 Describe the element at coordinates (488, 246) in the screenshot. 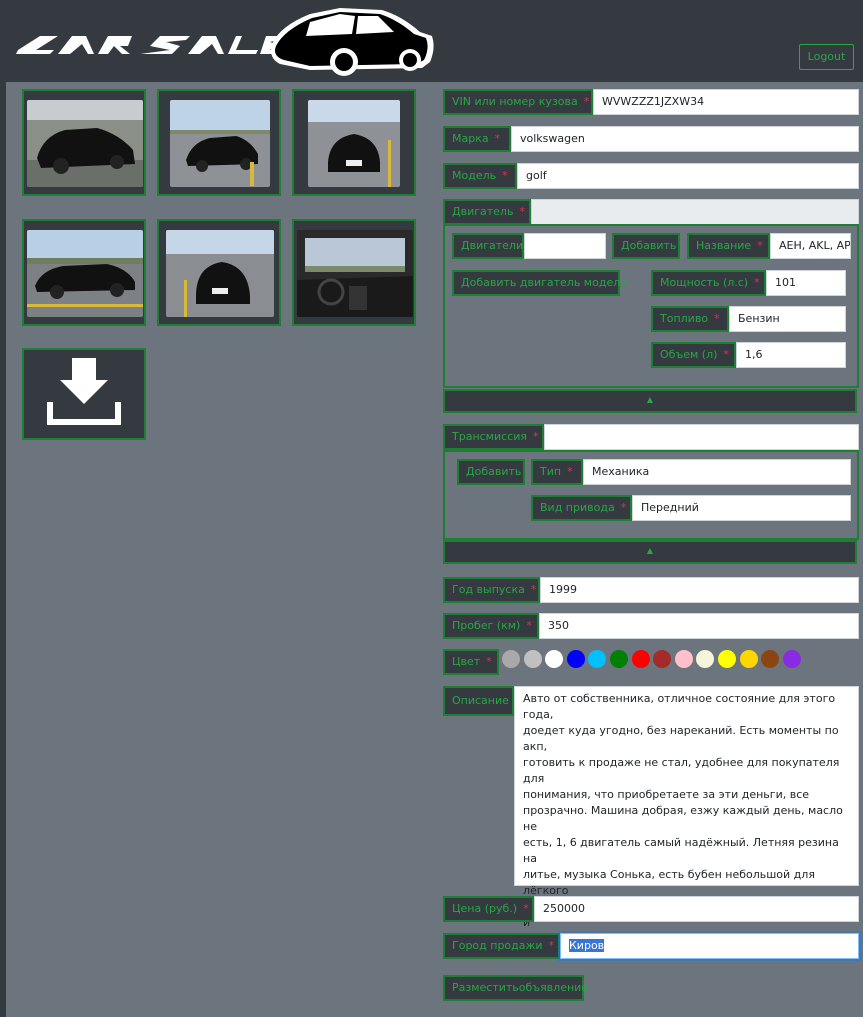

I see `engines-label: Двигатели` at that location.